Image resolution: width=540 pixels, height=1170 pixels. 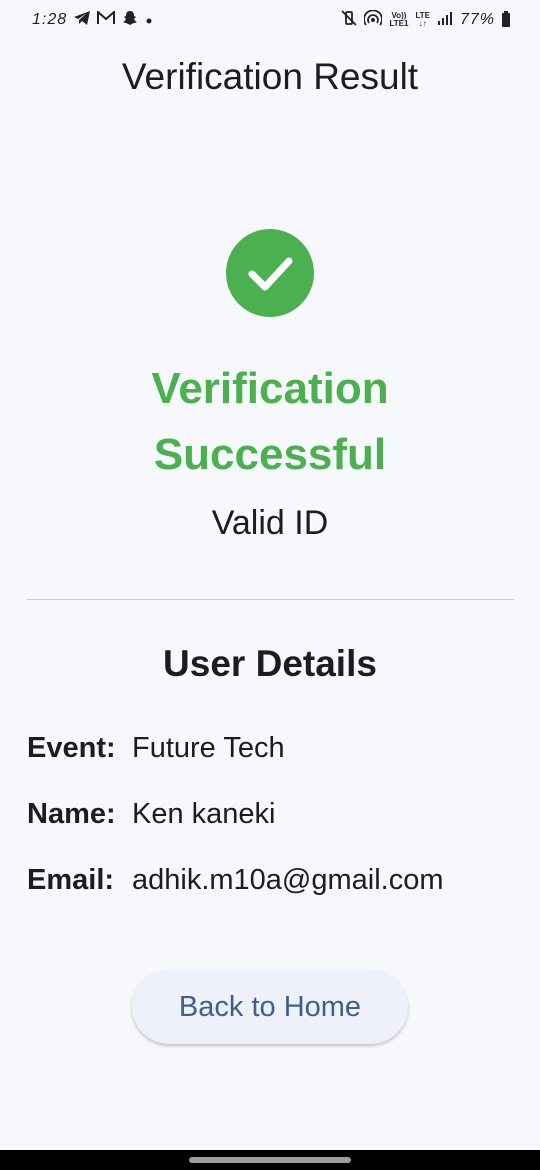 I want to click on volte-bottom-text: LTE1, so click(x=399, y=23).